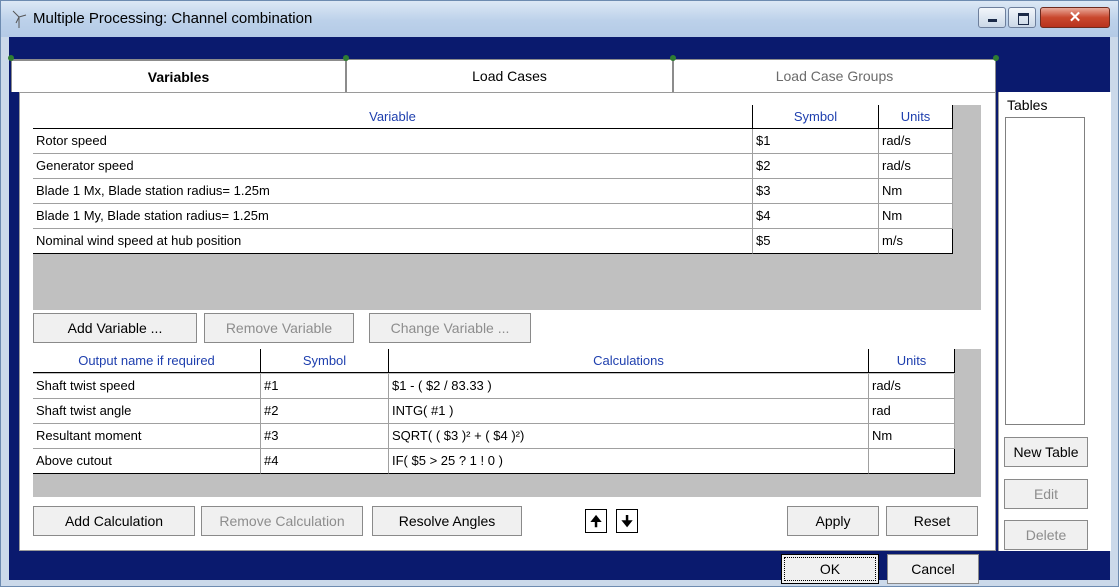 The height and width of the screenshot is (587, 1119). What do you see at coordinates (325, 386) in the screenshot?
I see `table-cell-symbol: #1` at bounding box center [325, 386].